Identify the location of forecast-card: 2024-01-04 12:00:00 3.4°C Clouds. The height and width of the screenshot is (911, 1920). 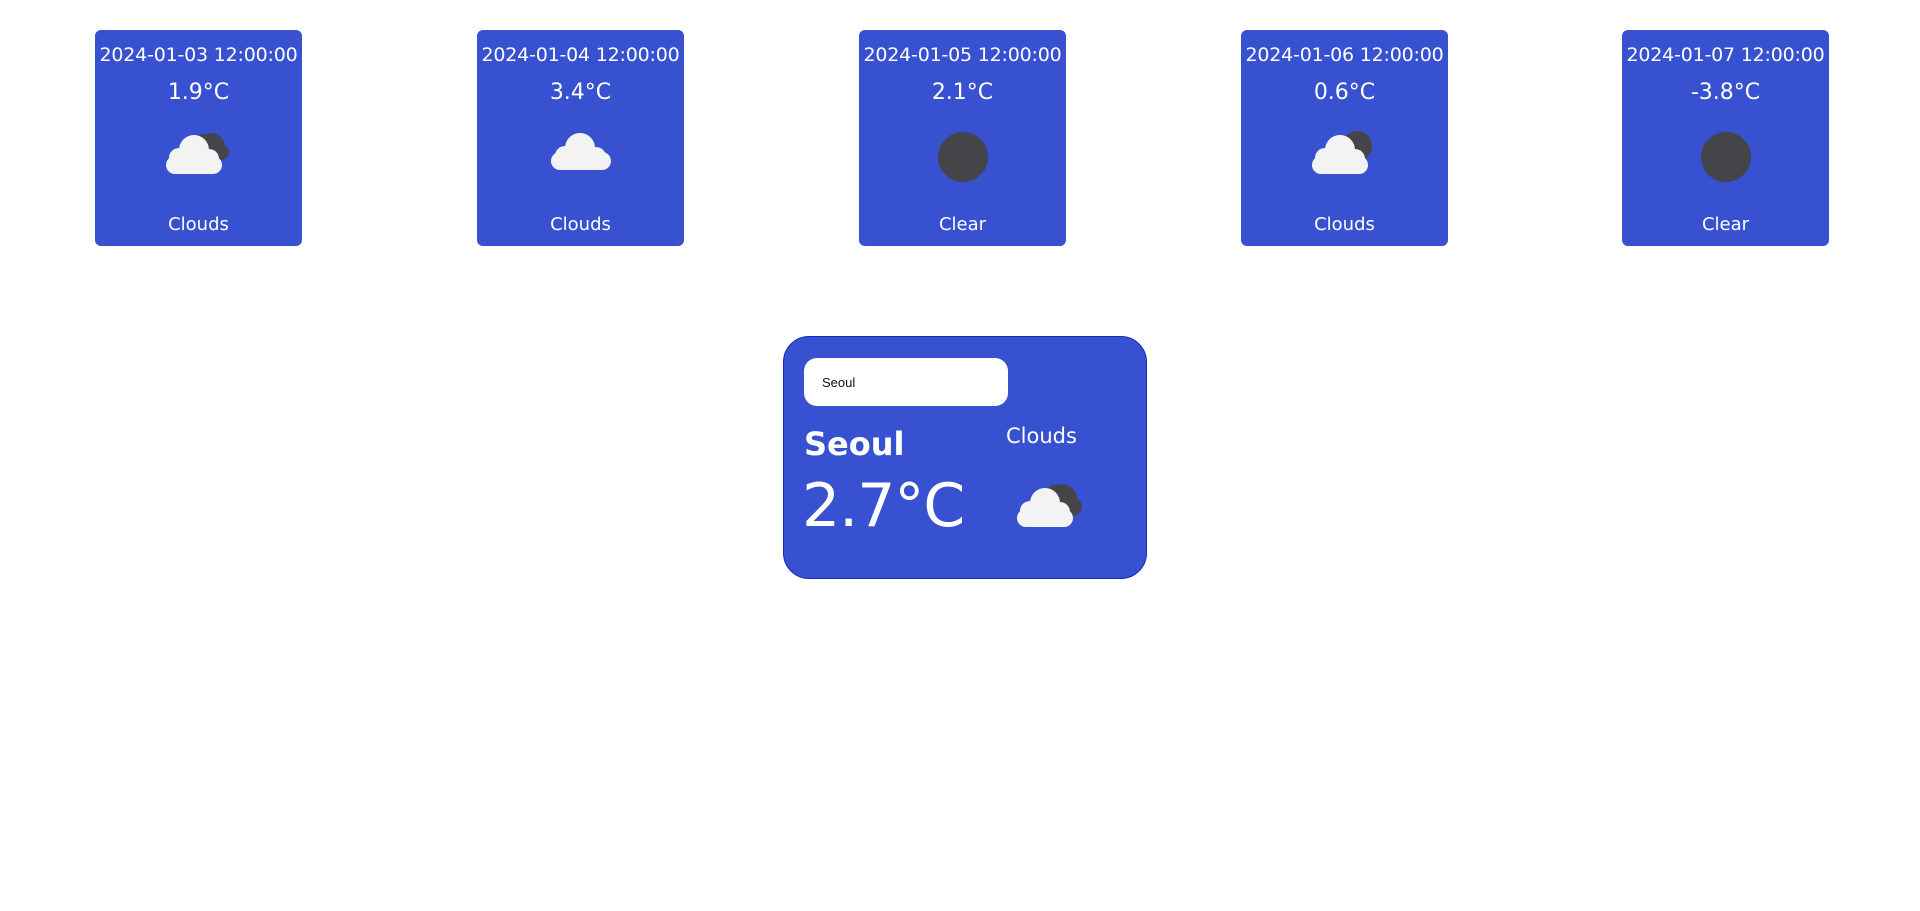
(580, 138).